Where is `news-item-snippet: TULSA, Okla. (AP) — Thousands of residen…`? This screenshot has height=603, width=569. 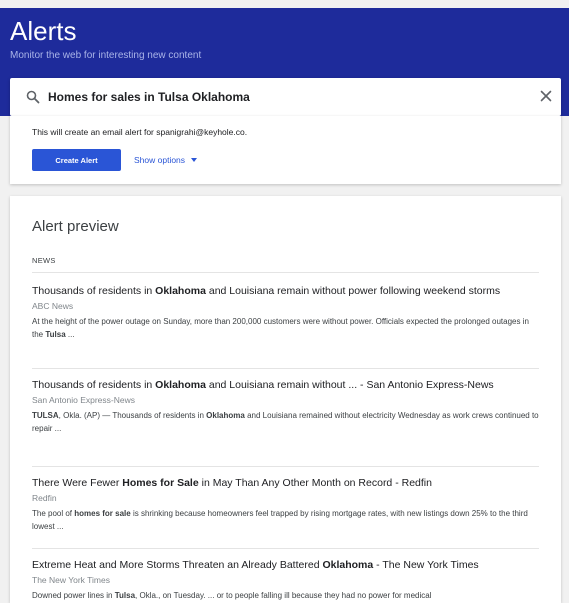 news-item-snippet: TULSA, Okla. (AP) — Thousands of residen… is located at coordinates (285, 422).